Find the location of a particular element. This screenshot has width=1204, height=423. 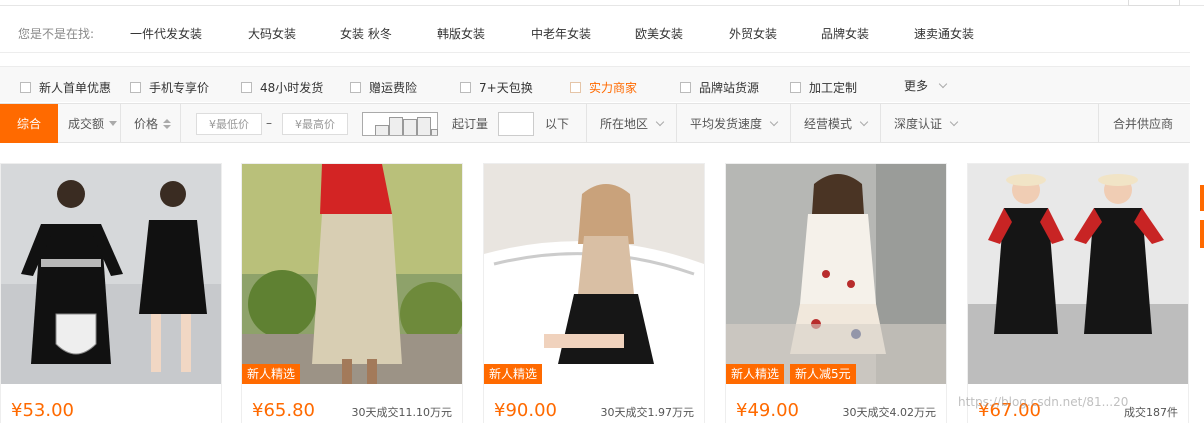

region-dropdown: 所在地区 is located at coordinates (632, 123).